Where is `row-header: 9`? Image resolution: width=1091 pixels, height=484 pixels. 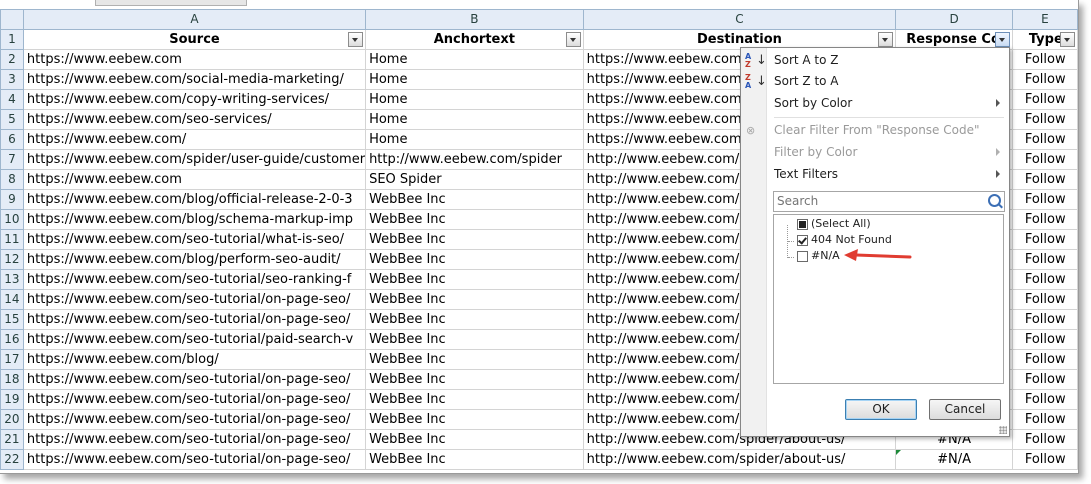 row-header: 9 is located at coordinates (12, 199).